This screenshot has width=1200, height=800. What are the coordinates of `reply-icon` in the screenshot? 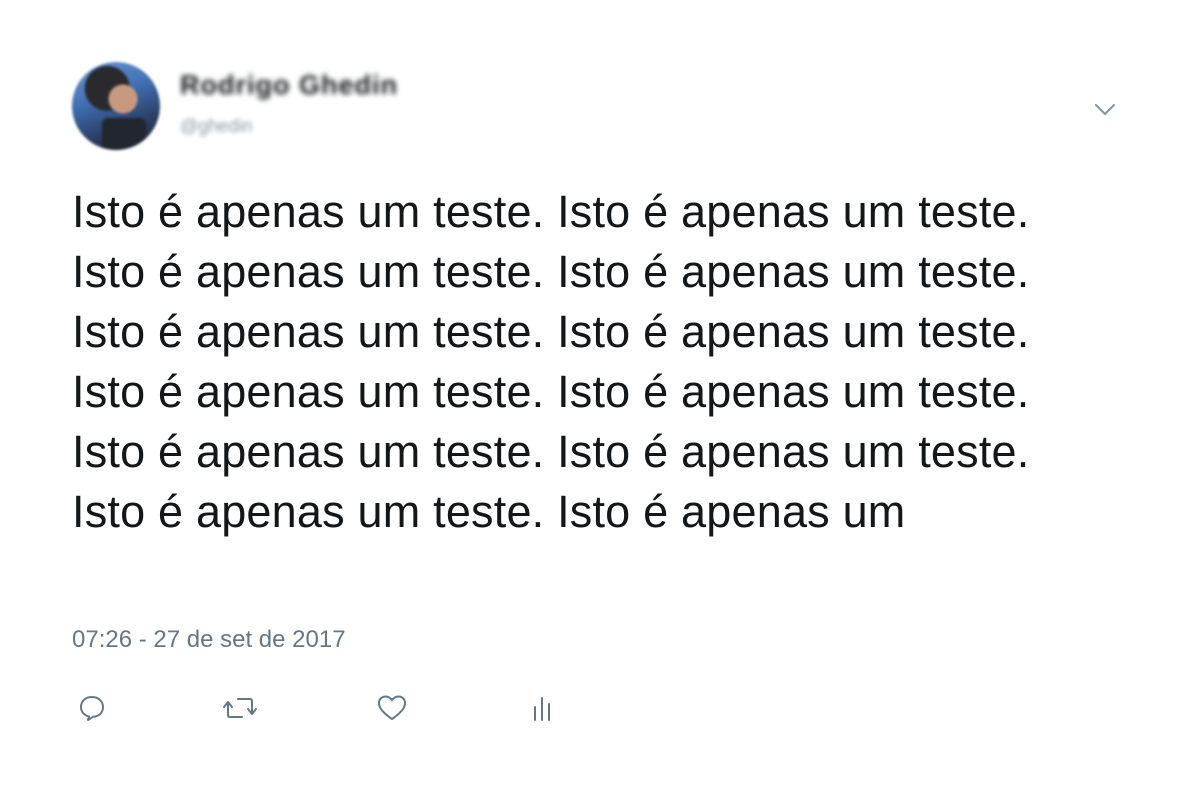 It's located at (92, 708).